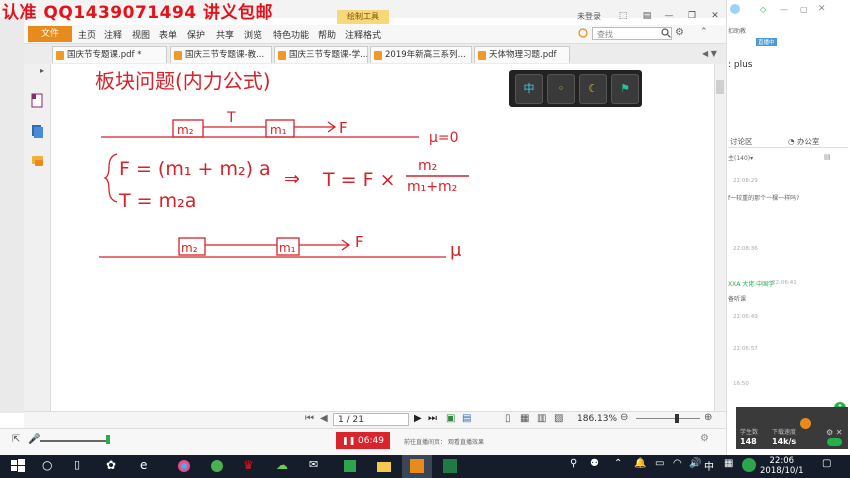 Image resolution: width=850 pixels, height=478 pixels. I want to click on online-count: 主(140)▾, so click(740, 157).